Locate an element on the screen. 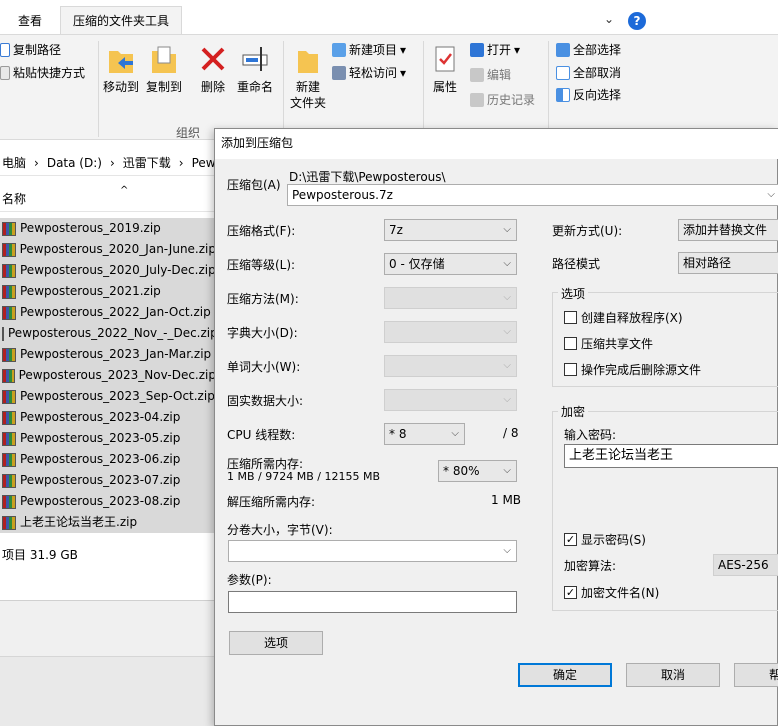 The image size is (778, 726). options-button: 选项 is located at coordinates (276, 643).